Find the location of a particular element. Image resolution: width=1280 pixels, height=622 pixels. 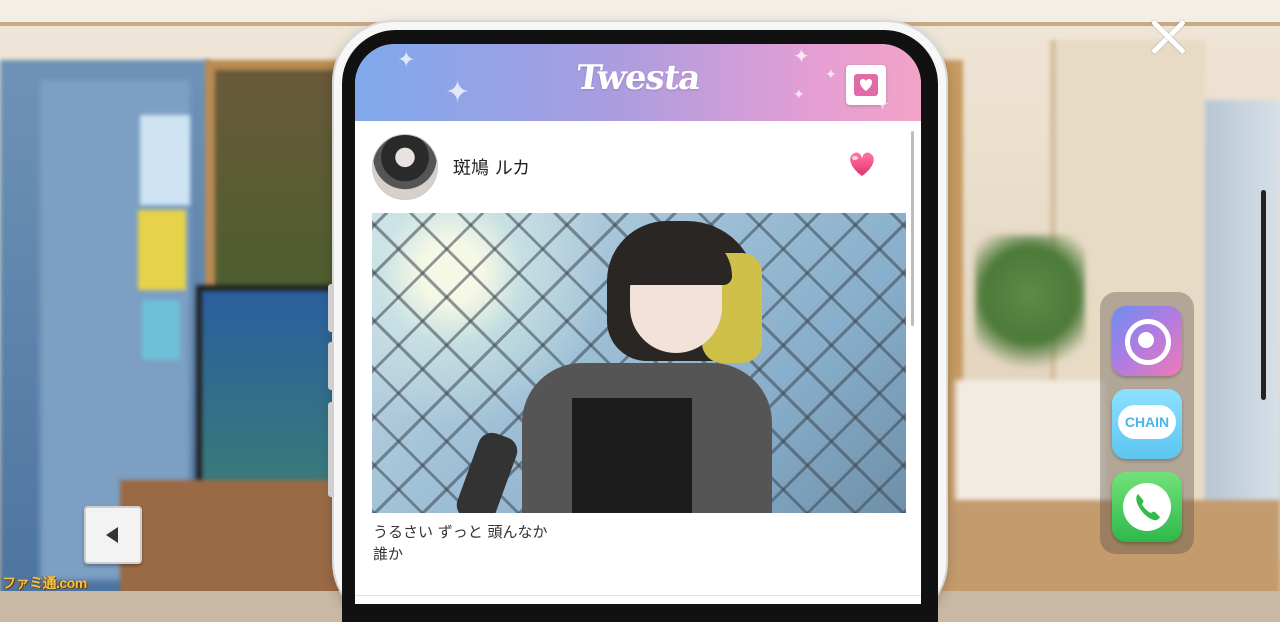

post-divider is located at coordinates (638, 595).